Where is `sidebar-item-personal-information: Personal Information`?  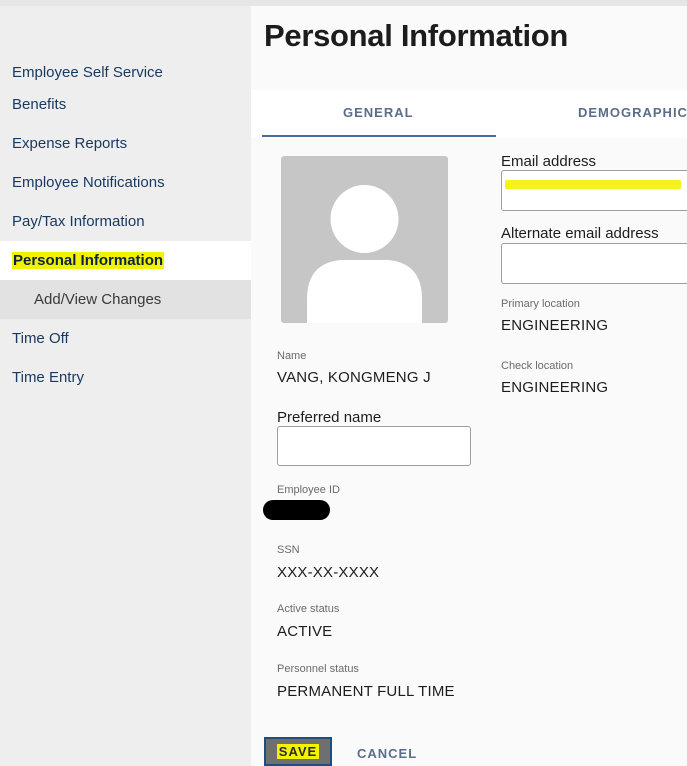
sidebar-item-personal-information: Personal Information is located at coordinates (125, 260).